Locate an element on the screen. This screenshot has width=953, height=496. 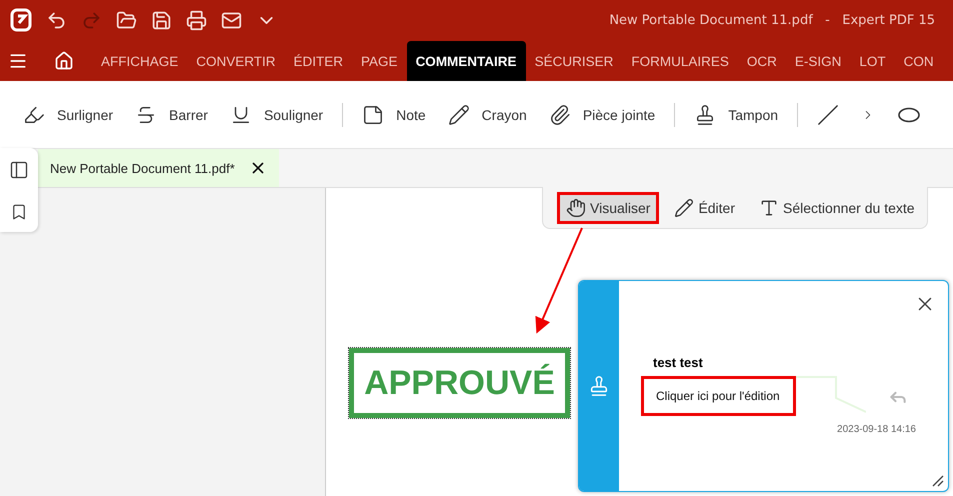
view-mode-button: Visualiser is located at coordinates (608, 208).